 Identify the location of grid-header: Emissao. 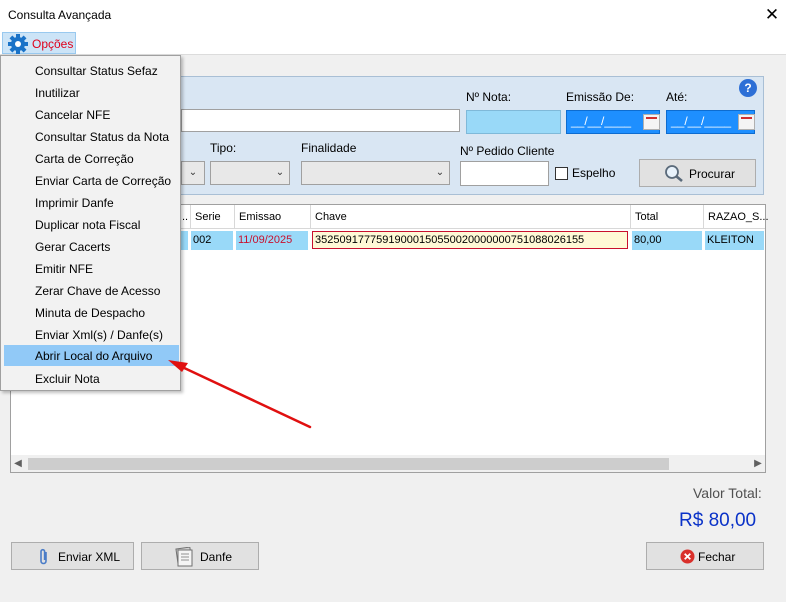
(273, 217).